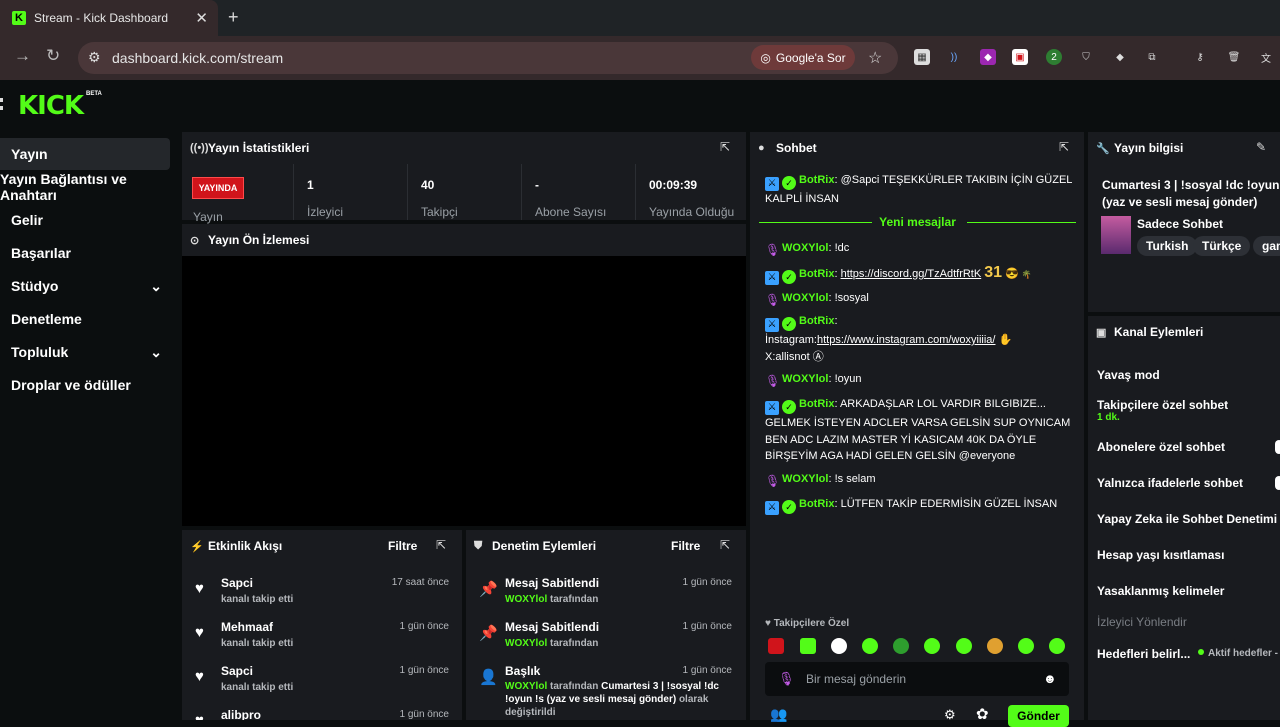  I want to click on users-icon: 👥, so click(778, 714).